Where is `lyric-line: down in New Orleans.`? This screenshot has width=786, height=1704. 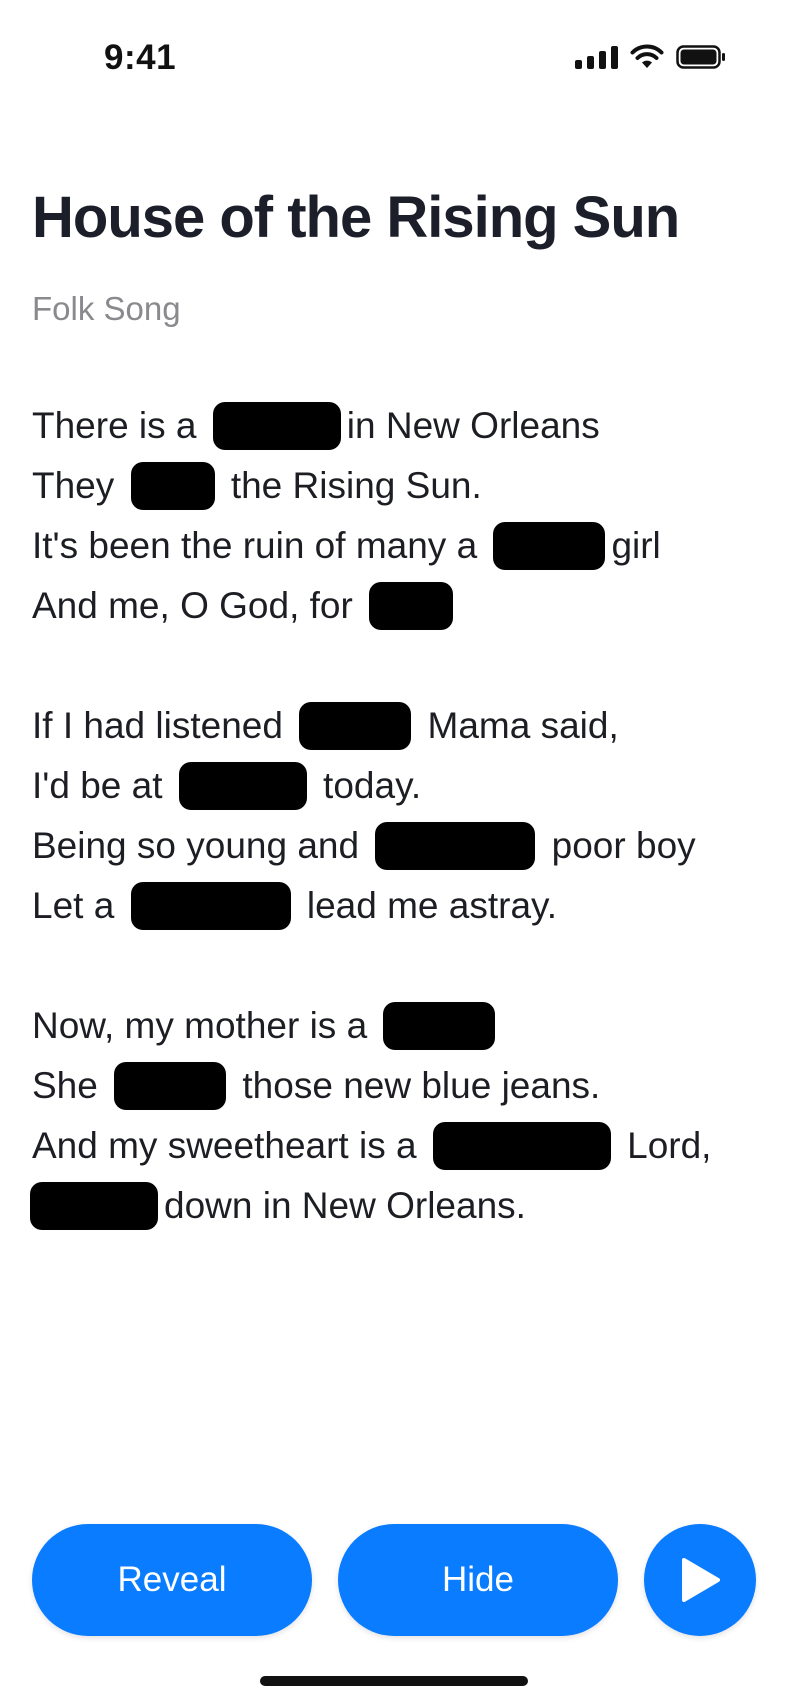 lyric-line: down in New Orleans. is located at coordinates (396, 1206).